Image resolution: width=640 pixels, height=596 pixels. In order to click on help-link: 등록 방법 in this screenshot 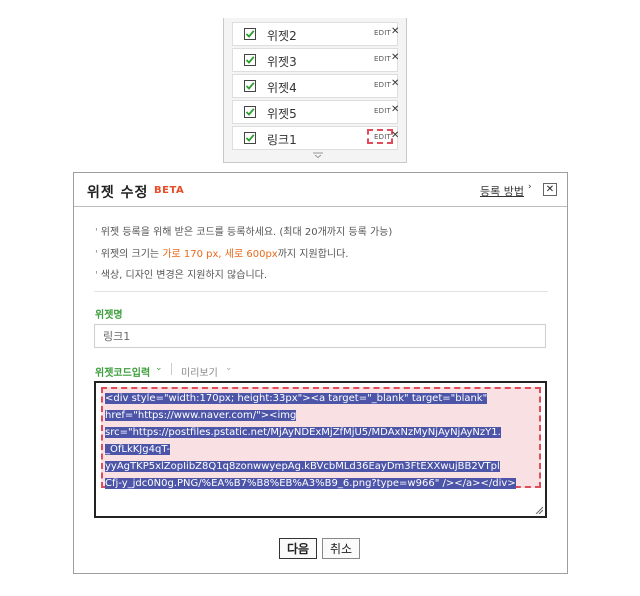, I will do `click(502, 191)`.